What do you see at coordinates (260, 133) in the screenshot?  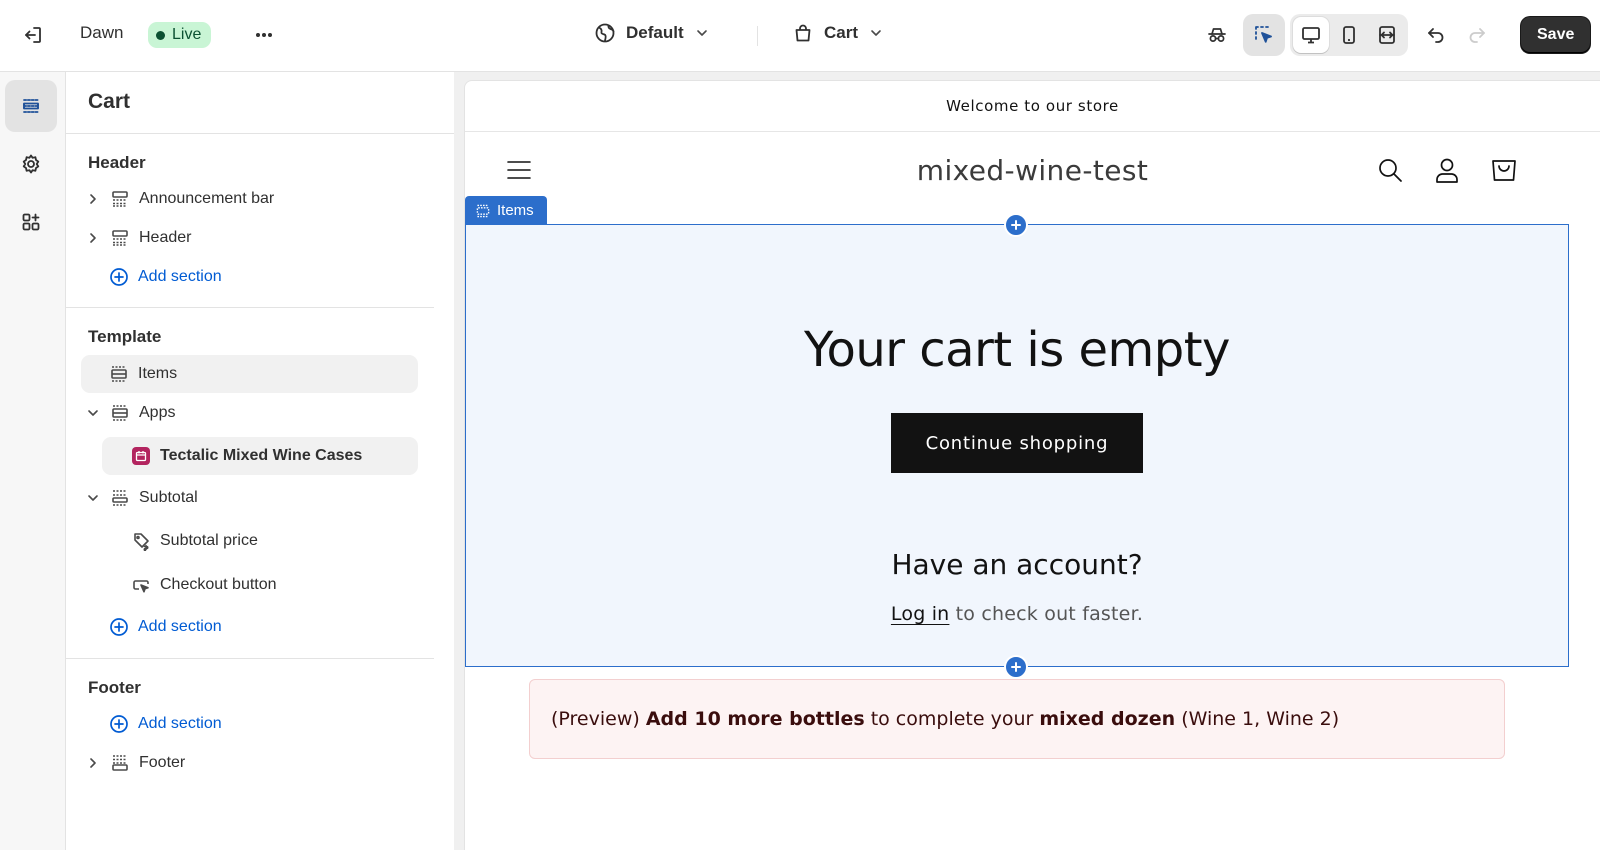 I see `sidebar-divider` at bounding box center [260, 133].